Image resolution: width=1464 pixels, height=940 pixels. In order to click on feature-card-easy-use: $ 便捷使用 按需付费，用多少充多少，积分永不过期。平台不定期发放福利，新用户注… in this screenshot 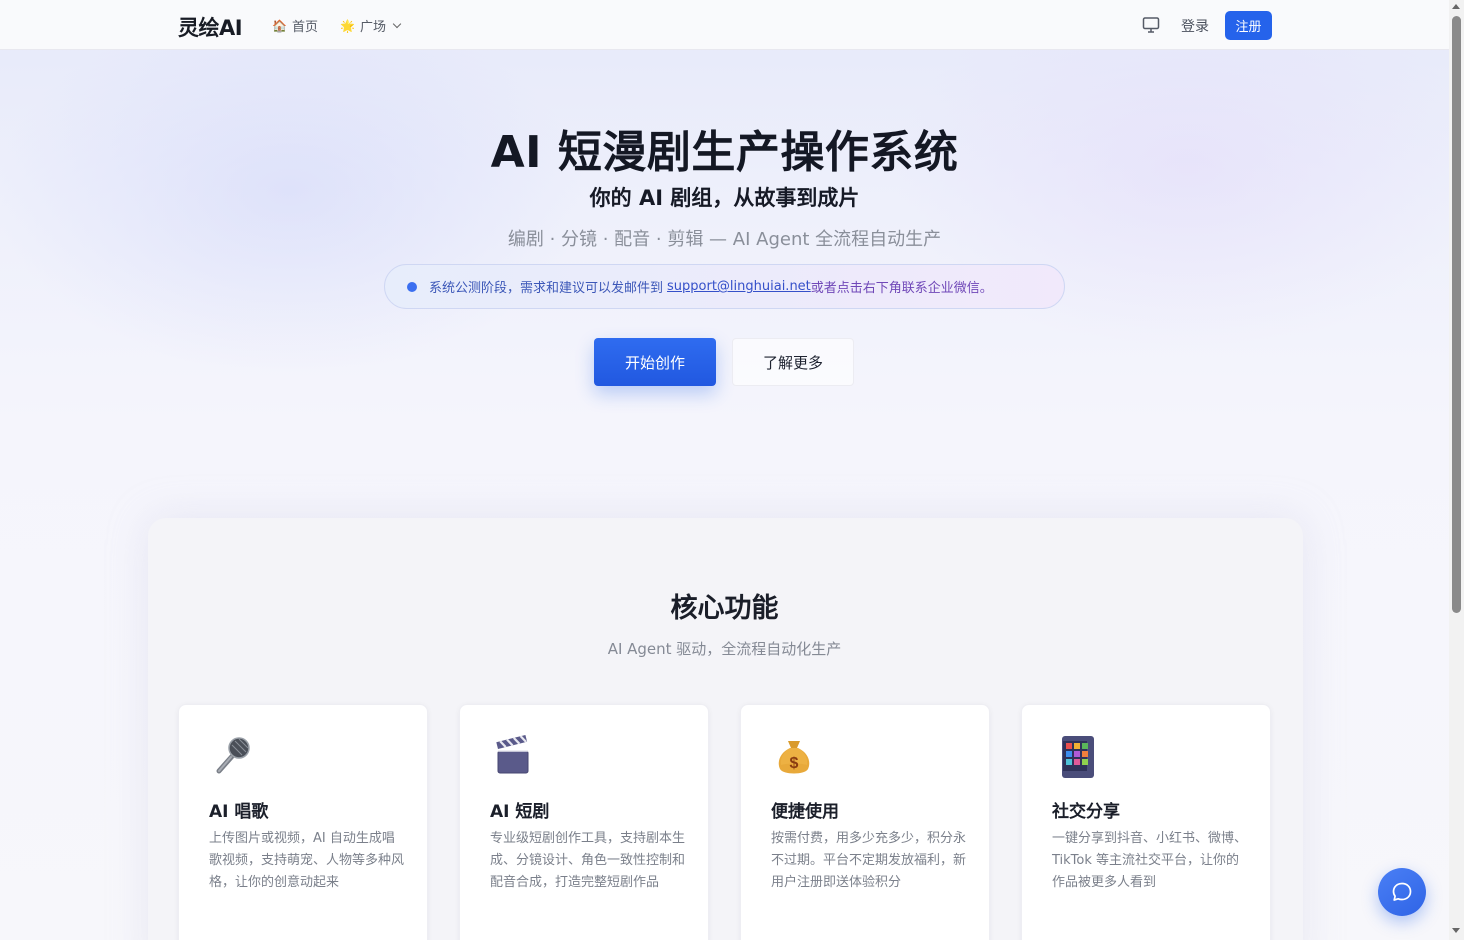, I will do `click(865, 822)`.